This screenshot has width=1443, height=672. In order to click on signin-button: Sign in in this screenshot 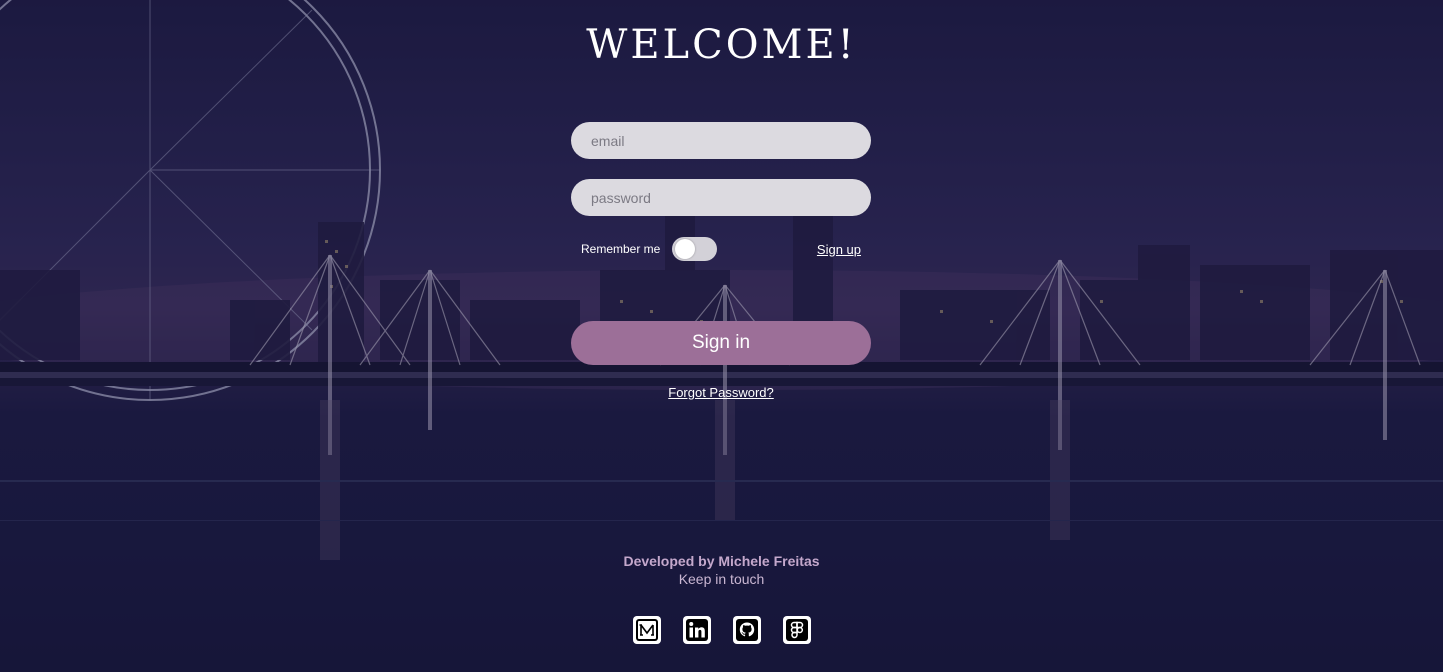, I will do `click(721, 343)`.